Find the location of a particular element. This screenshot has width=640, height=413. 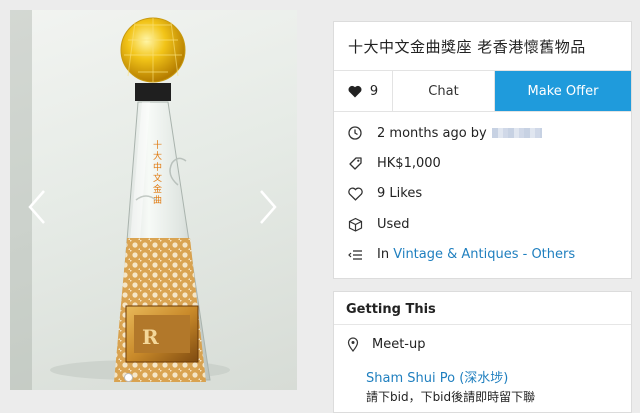

clock-icon is located at coordinates (355, 133).